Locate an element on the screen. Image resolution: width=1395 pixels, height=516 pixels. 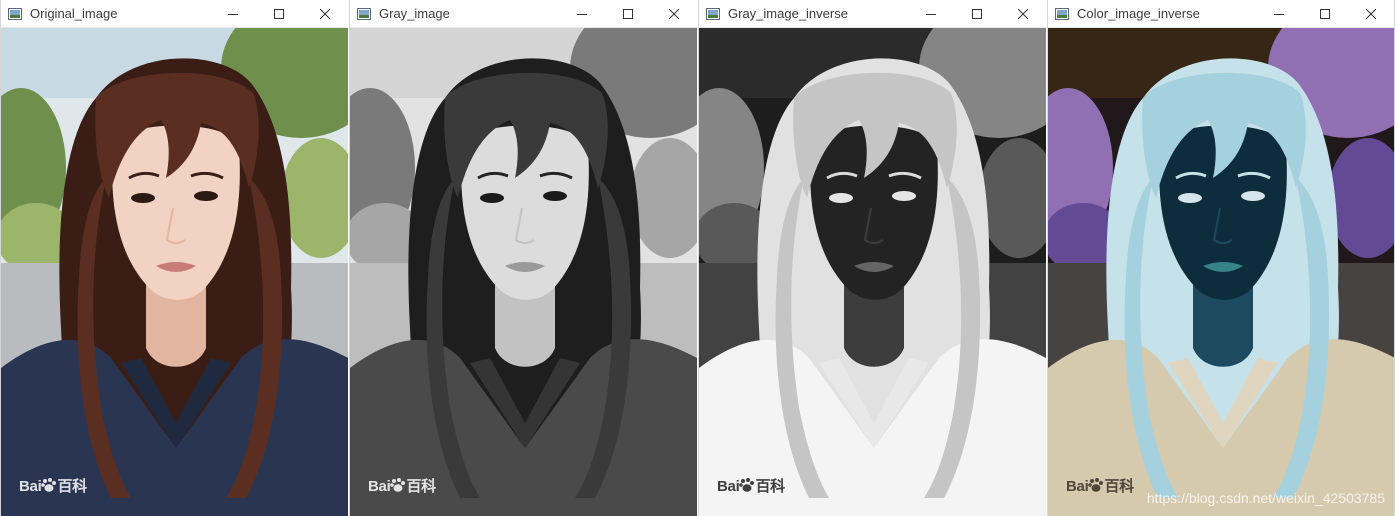
window-title: Original_image is located at coordinates (74, 13).